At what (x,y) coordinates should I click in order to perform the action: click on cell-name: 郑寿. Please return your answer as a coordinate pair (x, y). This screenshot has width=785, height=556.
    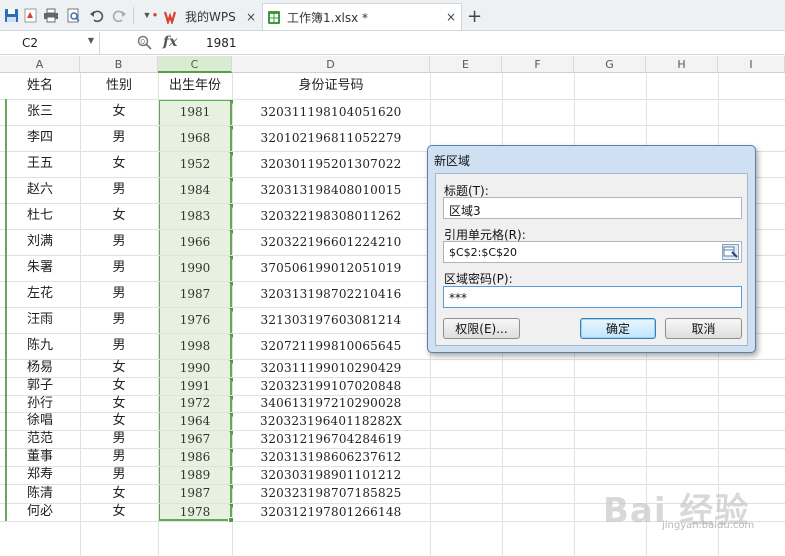
    Looking at the image, I should click on (40, 475).